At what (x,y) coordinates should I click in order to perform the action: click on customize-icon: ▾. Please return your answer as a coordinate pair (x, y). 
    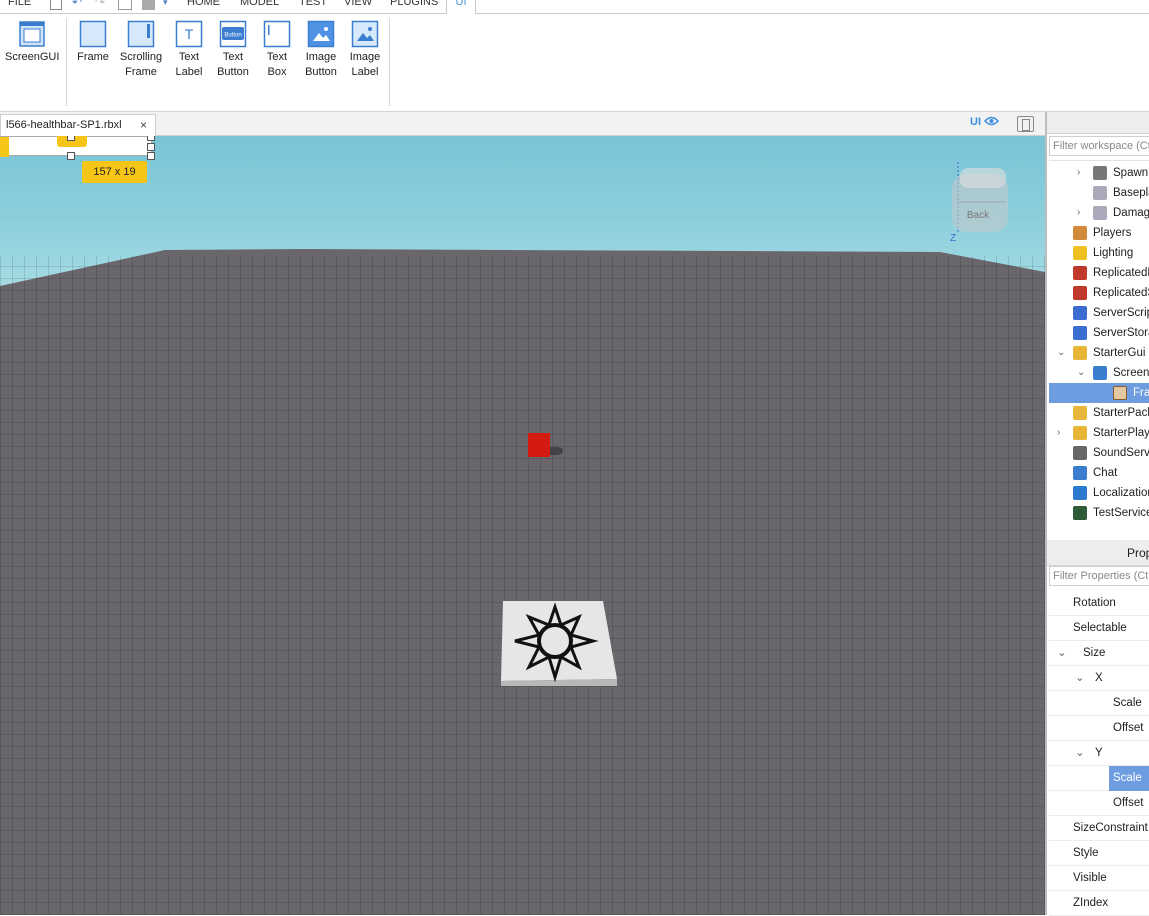
    Looking at the image, I should click on (165, 4).